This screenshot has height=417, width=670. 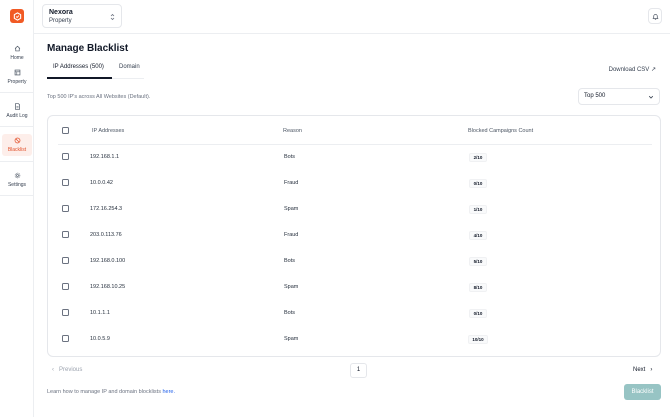 I want to click on settings-icon, so click(x=17, y=175).